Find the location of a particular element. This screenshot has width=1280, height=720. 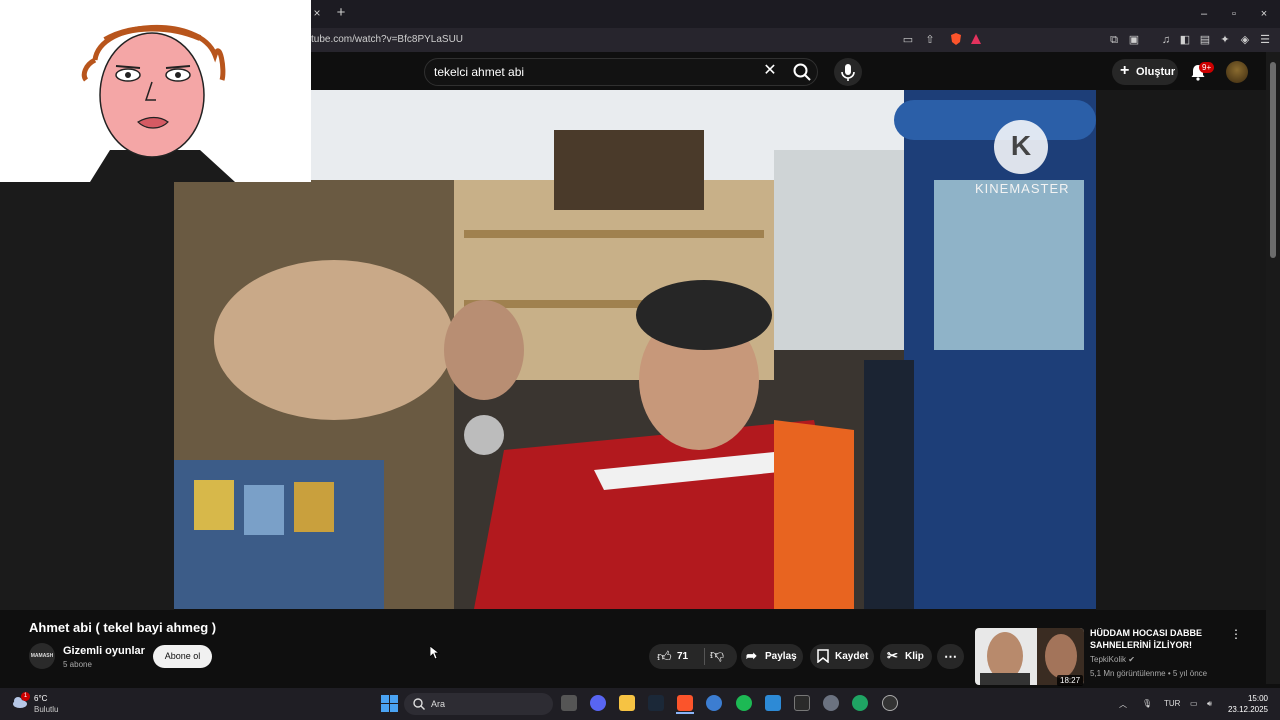

leo-ai-icon: ✦ is located at coordinates (1225, 40).